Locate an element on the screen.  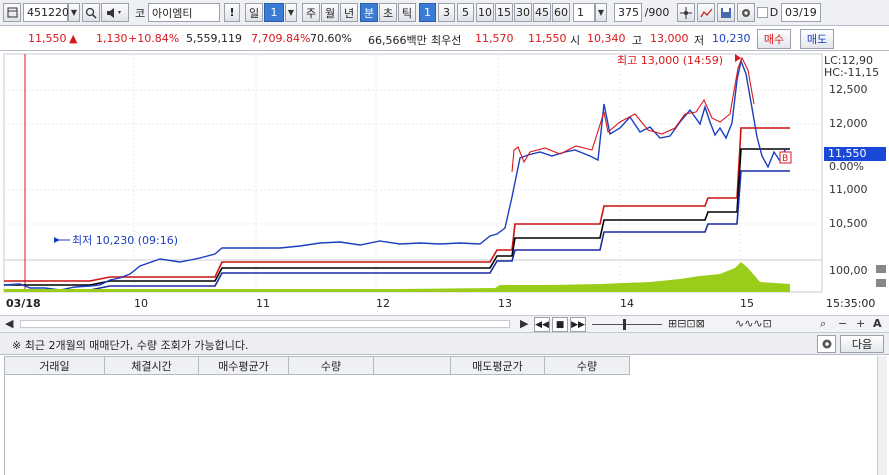
search-icon is located at coordinates (91, 12).